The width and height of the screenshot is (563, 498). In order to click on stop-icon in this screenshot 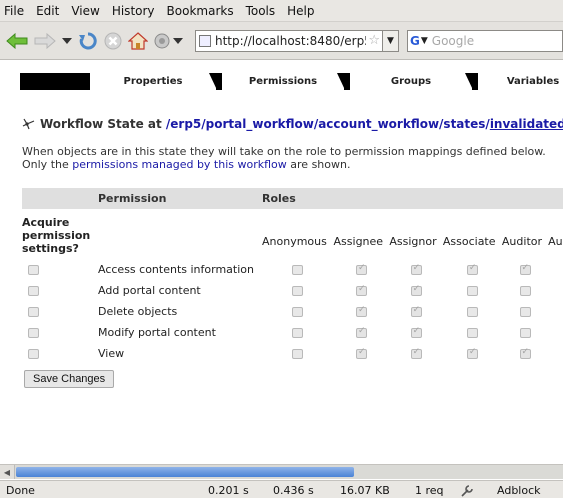, I will do `click(113, 40)`.